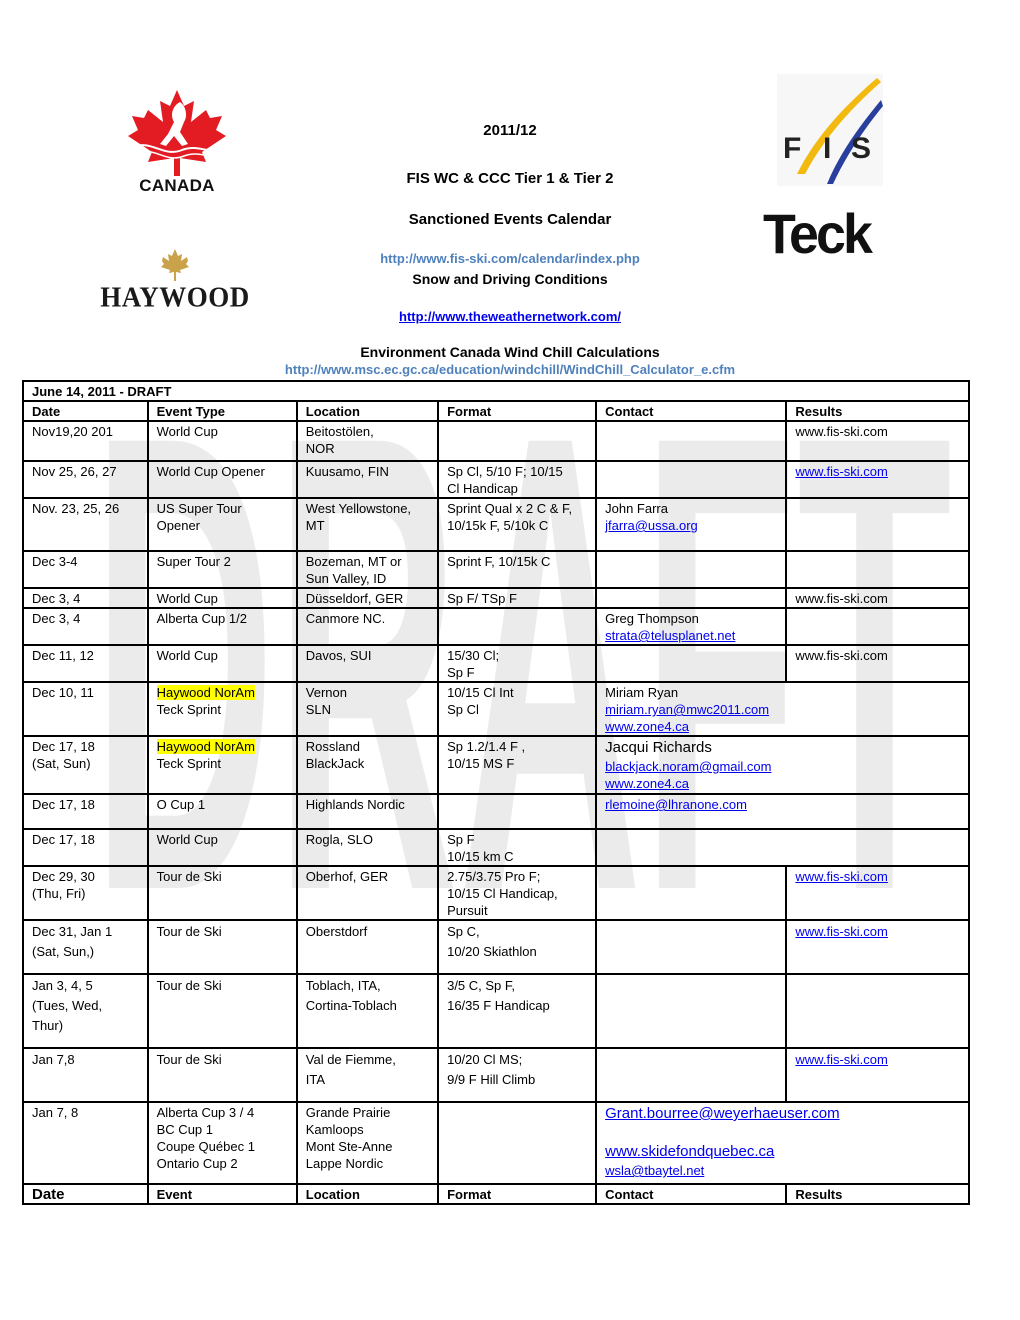 Image resolution: width=1020 pixels, height=1320 pixels. What do you see at coordinates (354, 598) in the screenshot?
I see `location-text: Düsseldorf, GER` at bounding box center [354, 598].